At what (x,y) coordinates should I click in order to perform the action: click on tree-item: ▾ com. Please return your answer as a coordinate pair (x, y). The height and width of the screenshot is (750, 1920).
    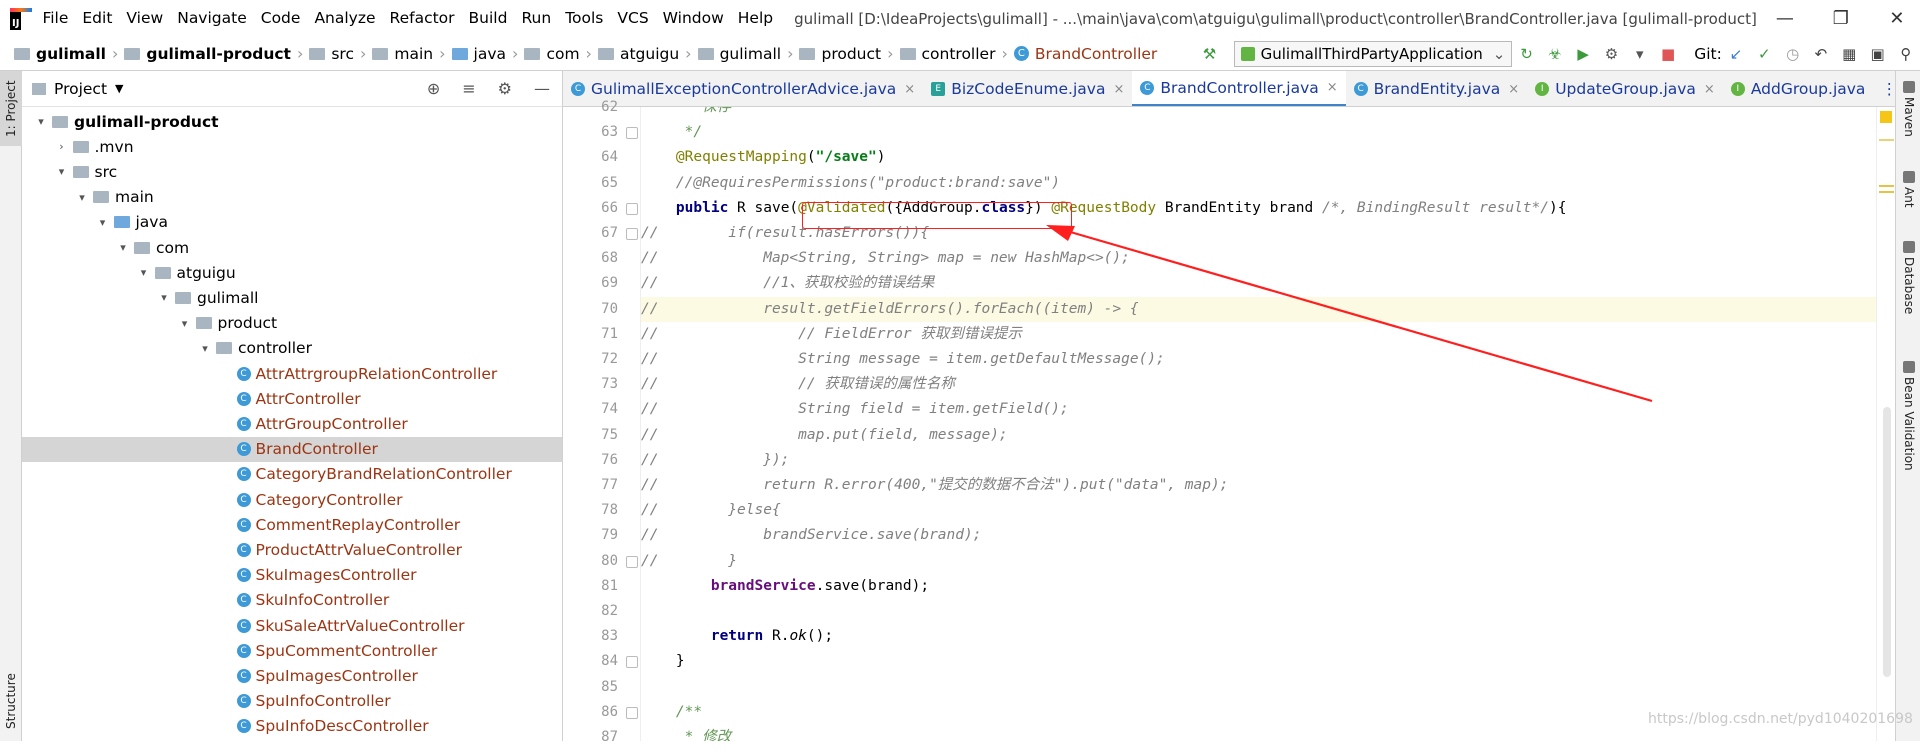
    Looking at the image, I should click on (292, 247).